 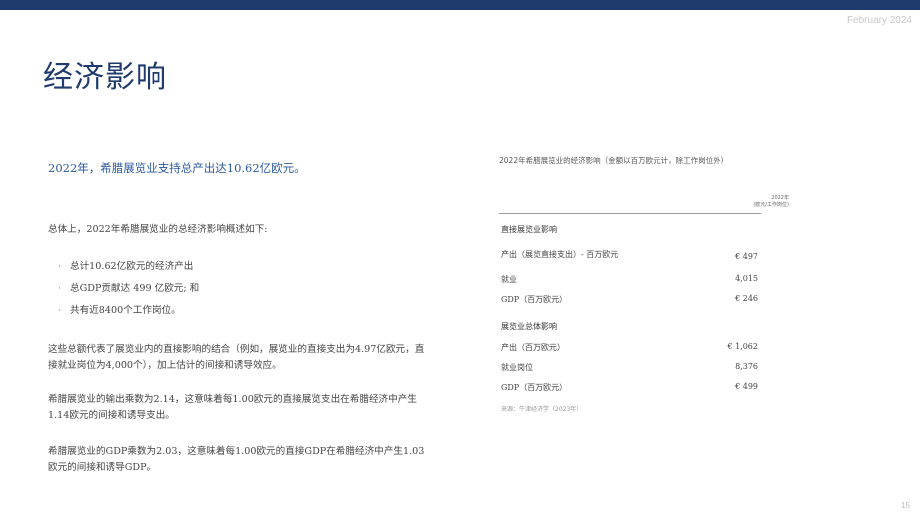 I want to click on row-label: 就业岗位, so click(x=517, y=367).